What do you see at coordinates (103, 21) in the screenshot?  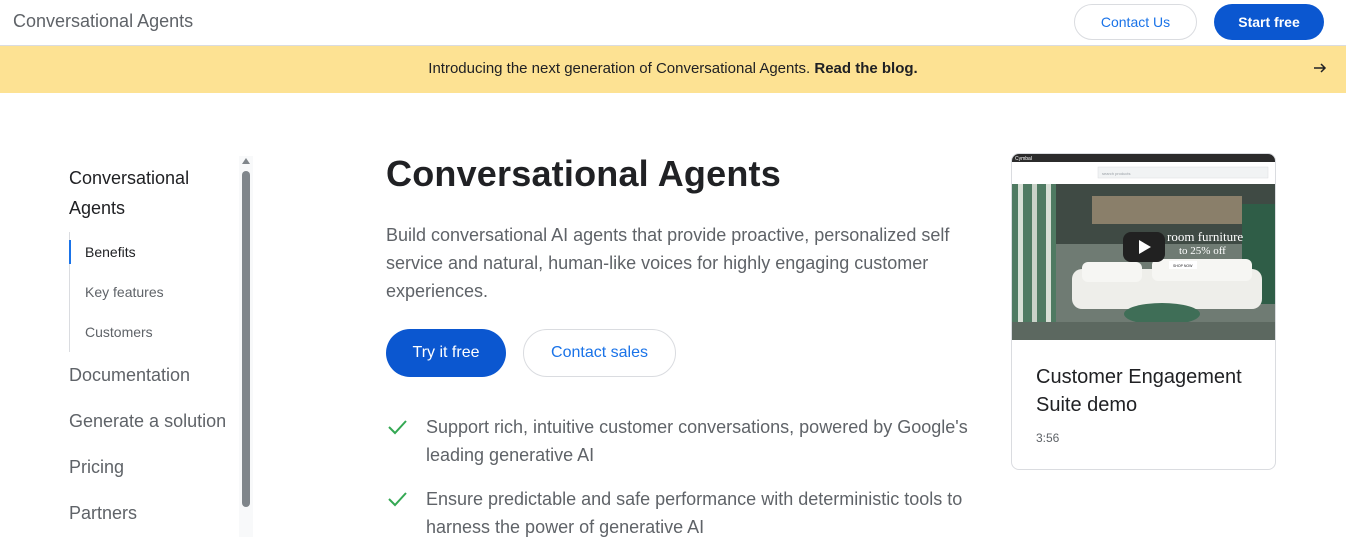 I see `brand-name: Conversational Agents` at bounding box center [103, 21].